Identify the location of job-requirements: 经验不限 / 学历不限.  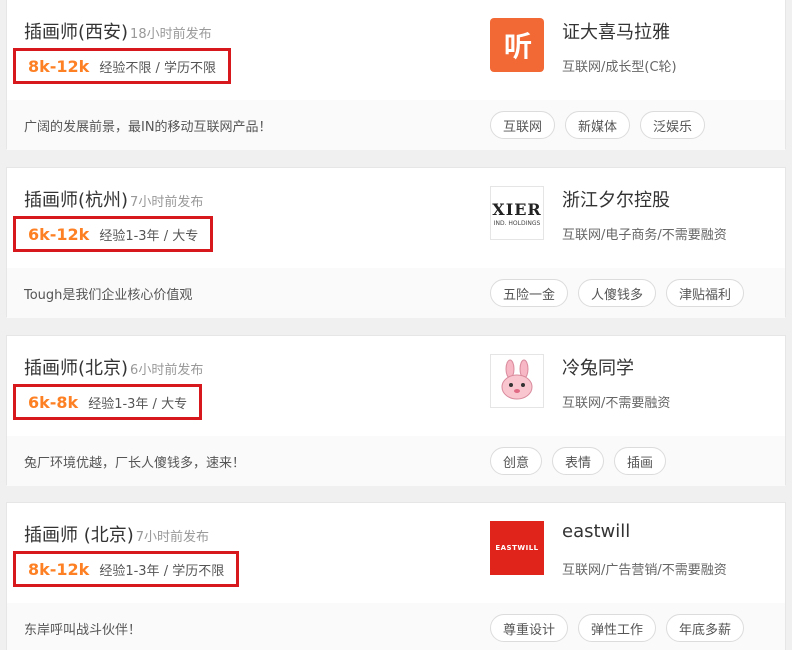
(157, 68).